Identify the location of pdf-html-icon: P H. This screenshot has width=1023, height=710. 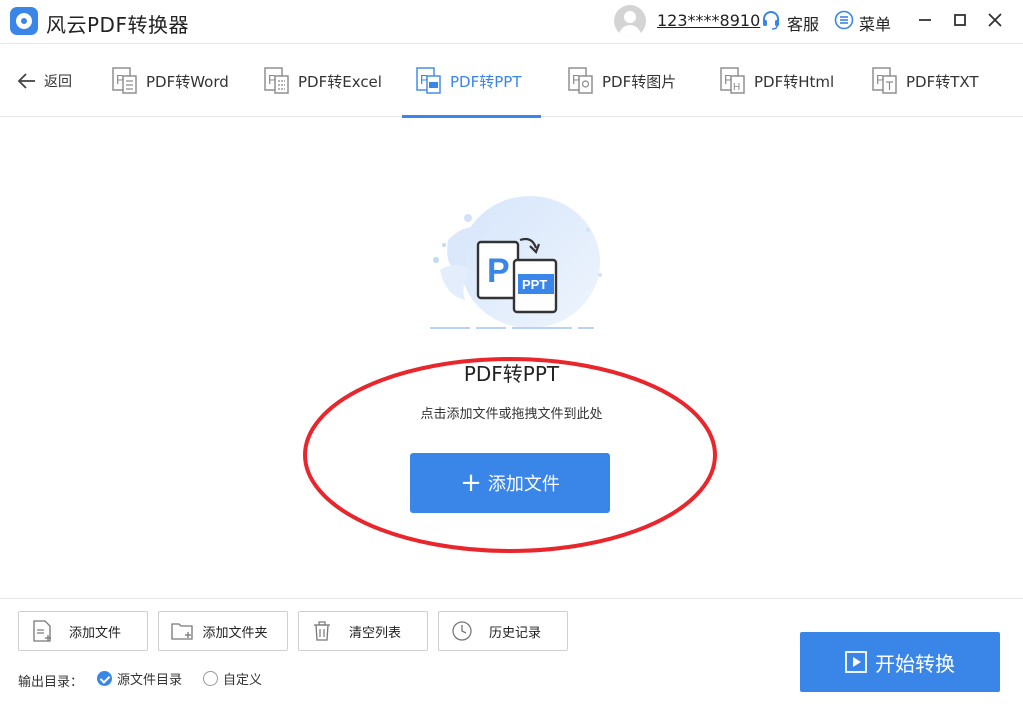
(732, 80).